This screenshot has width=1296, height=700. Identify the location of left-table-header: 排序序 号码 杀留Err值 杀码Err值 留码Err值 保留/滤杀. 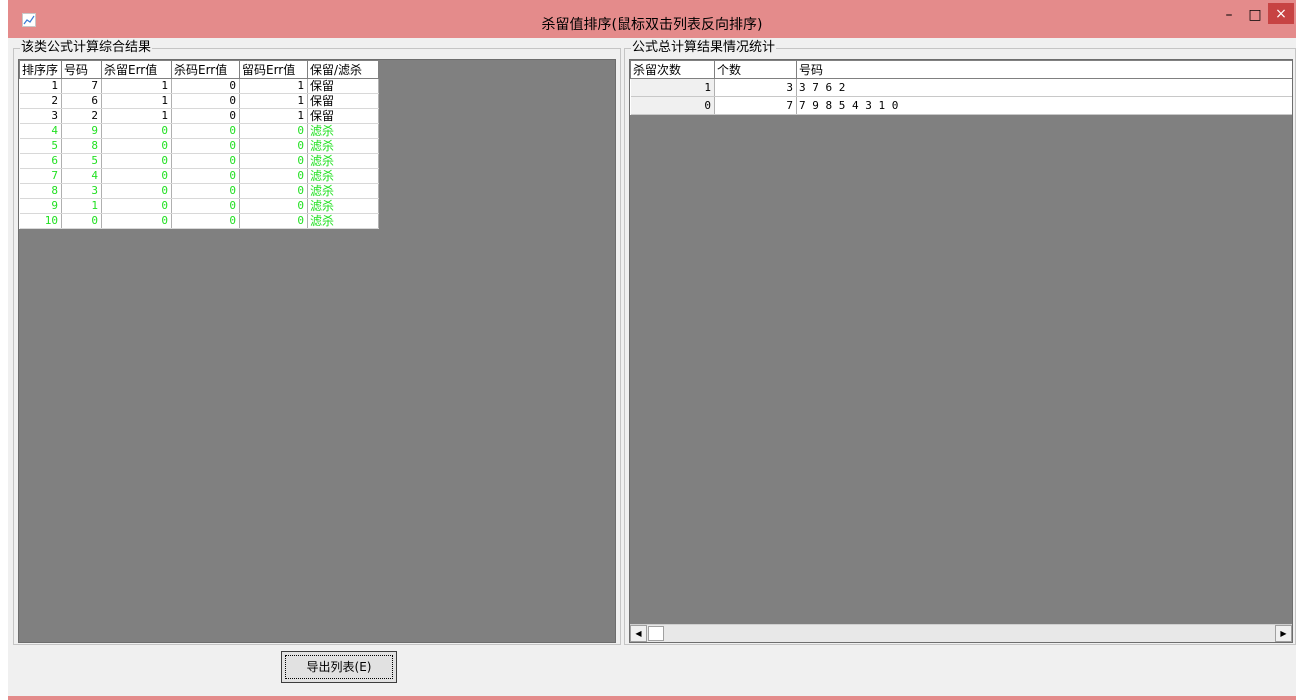
(199, 69).